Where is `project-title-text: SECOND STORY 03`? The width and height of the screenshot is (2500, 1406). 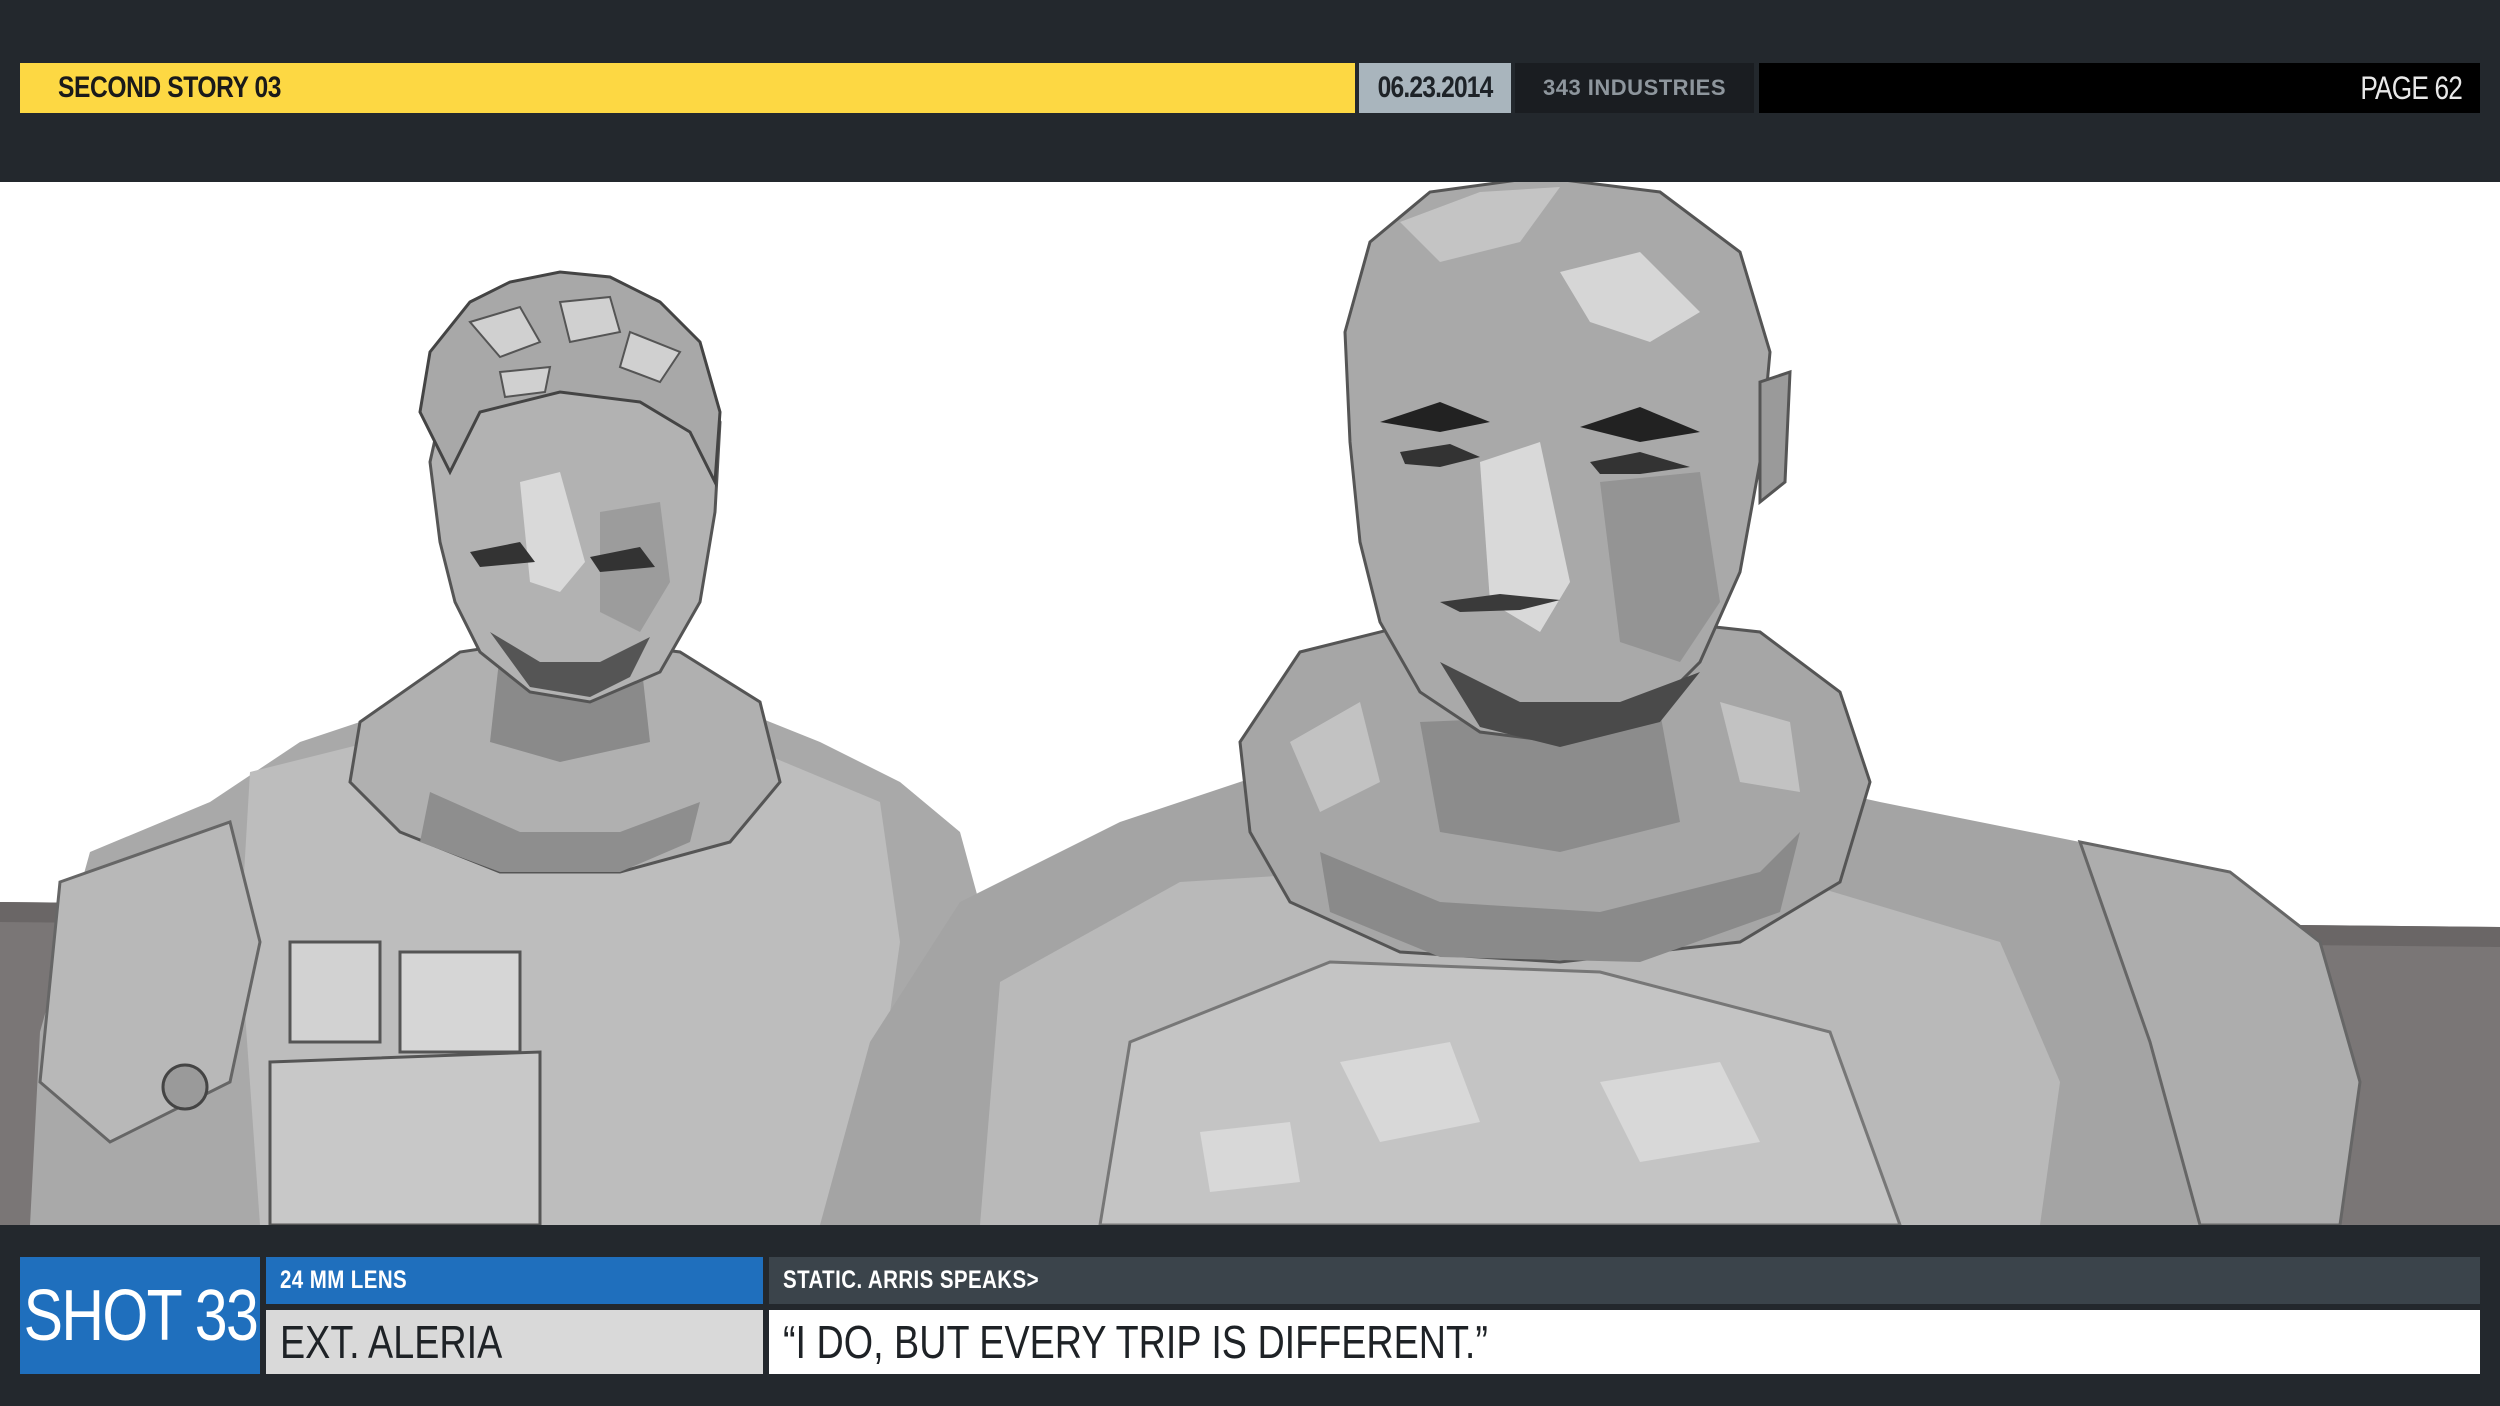 project-title-text: SECOND STORY 03 is located at coordinates (170, 87).